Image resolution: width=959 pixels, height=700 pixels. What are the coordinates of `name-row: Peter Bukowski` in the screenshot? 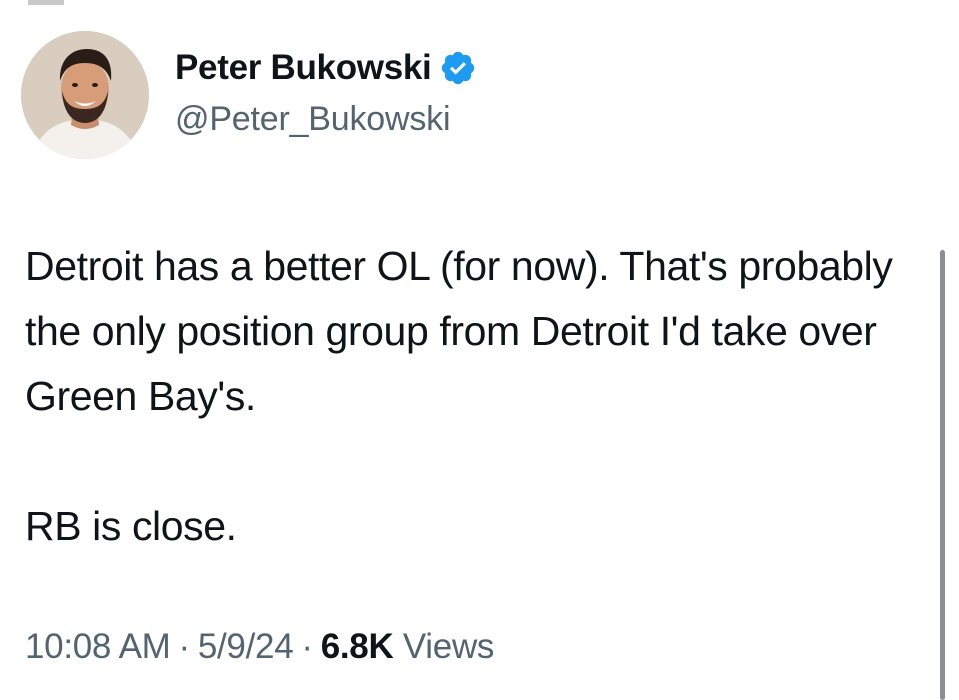 It's located at (326, 68).